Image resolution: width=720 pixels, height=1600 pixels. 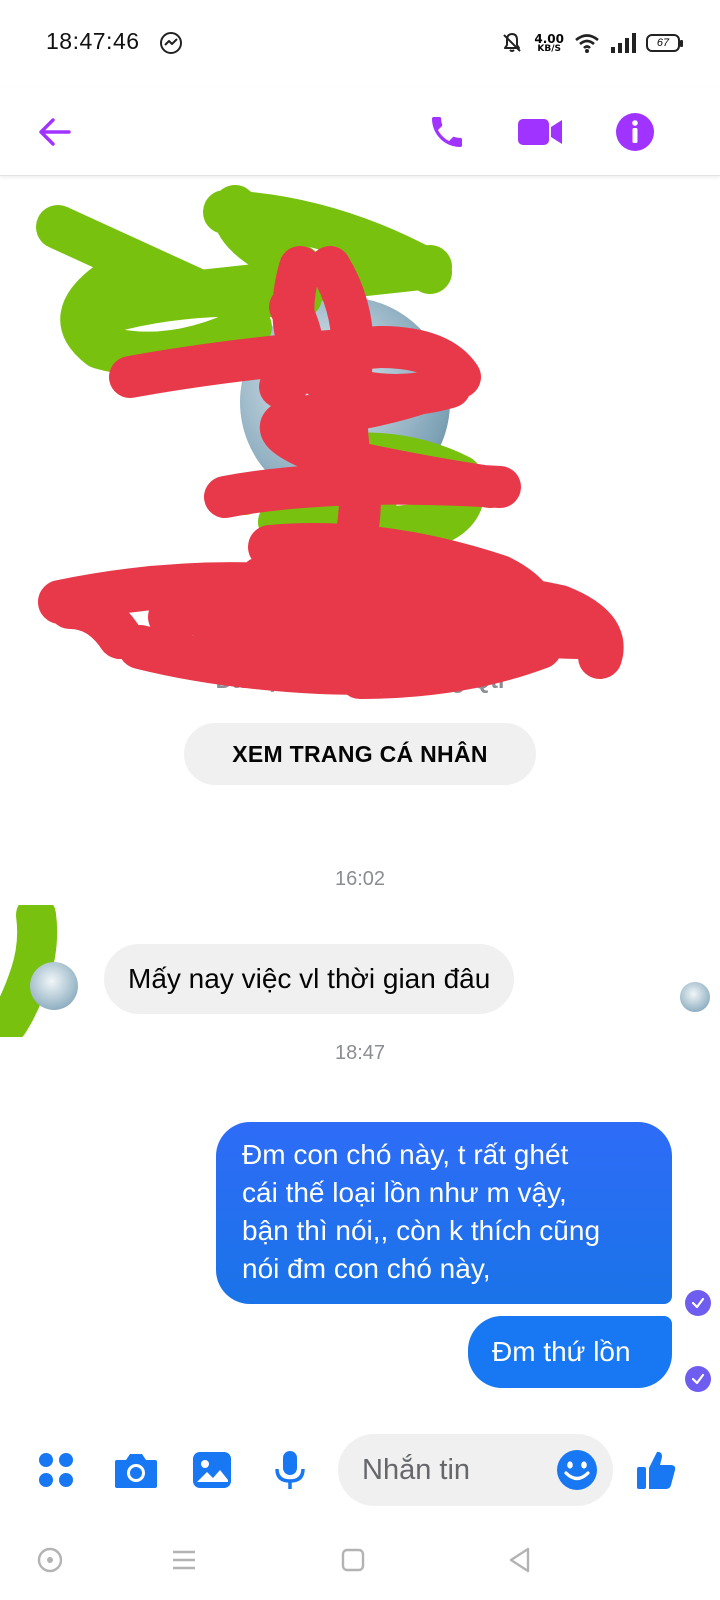 What do you see at coordinates (171, 43) in the screenshot?
I see `messenger-notification-icon` at bounding box center [171, 43].